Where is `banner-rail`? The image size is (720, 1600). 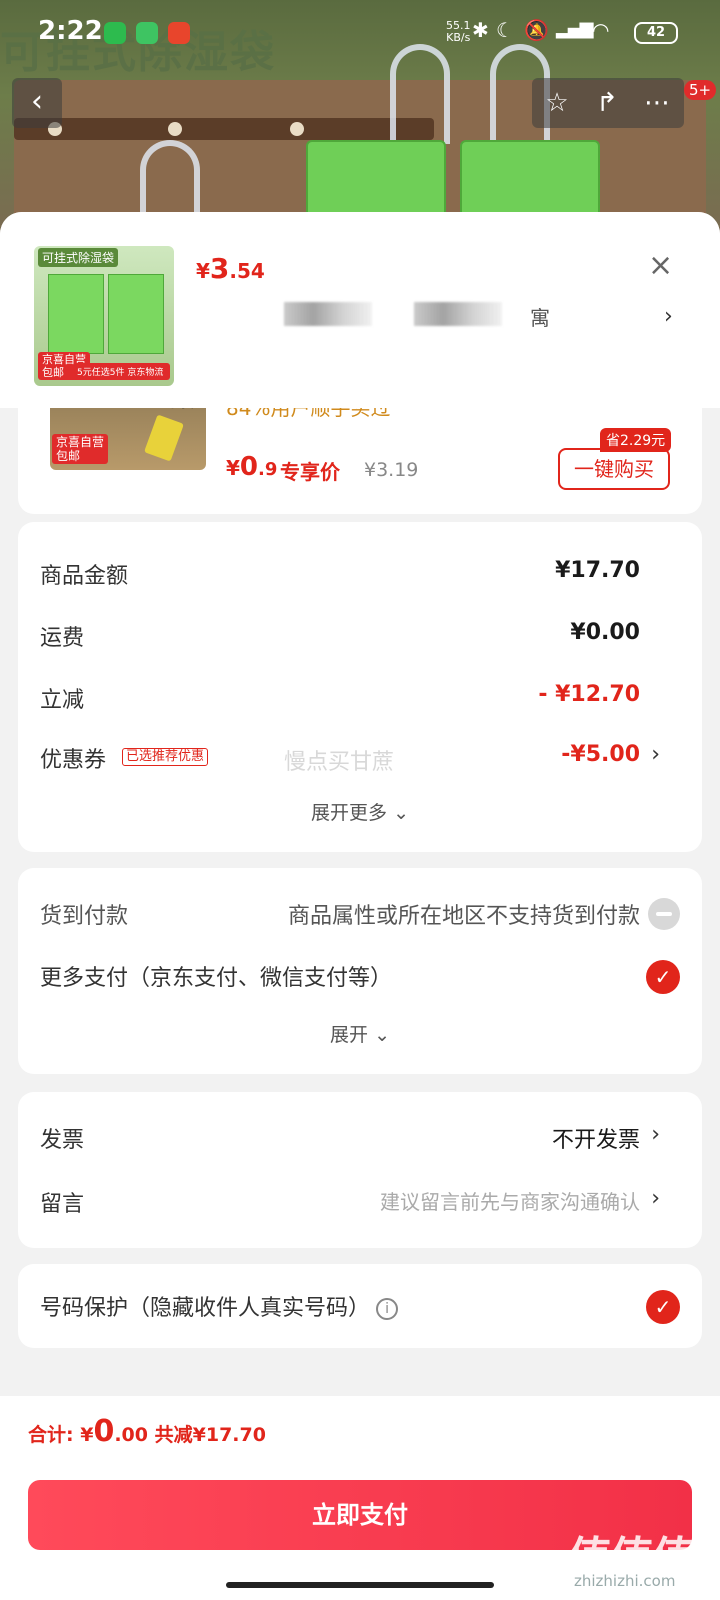 banner-rail is located at coordinates (224, 129).